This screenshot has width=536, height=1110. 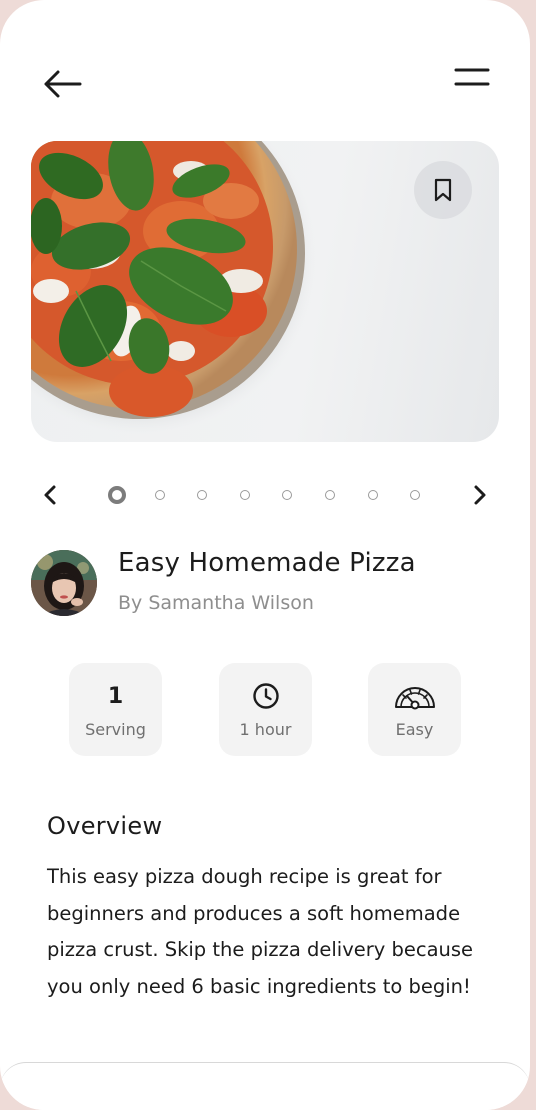 What do you see at coordinates (115, 709) in the screenshot?
I see `servings-chip: 1 Serving` at bounding box center [115, 709].